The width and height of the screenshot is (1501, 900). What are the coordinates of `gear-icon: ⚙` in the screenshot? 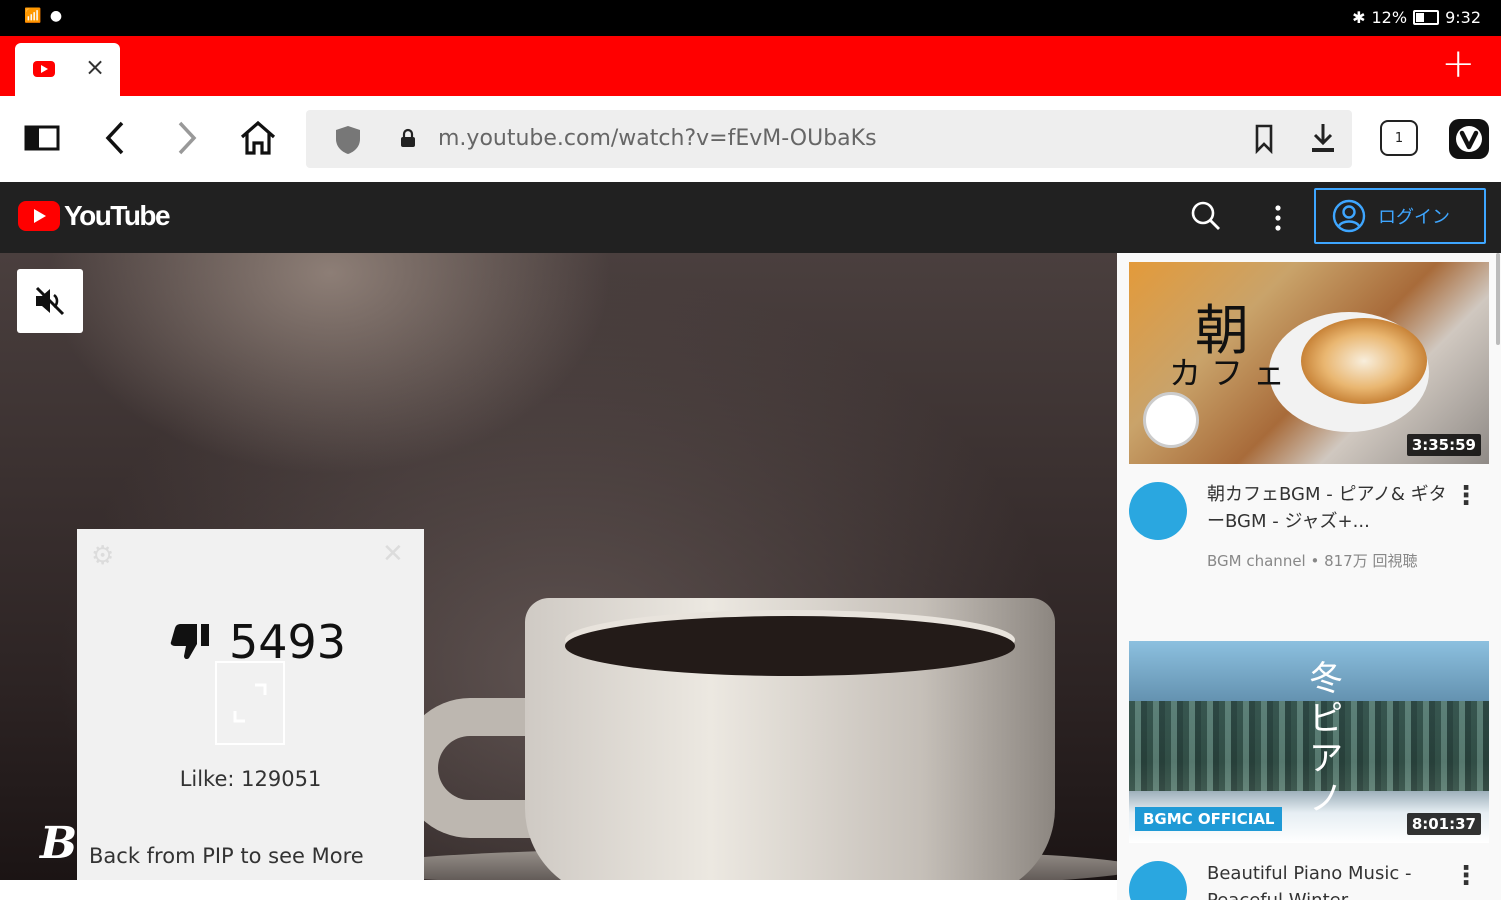 It's located at (102, 556).